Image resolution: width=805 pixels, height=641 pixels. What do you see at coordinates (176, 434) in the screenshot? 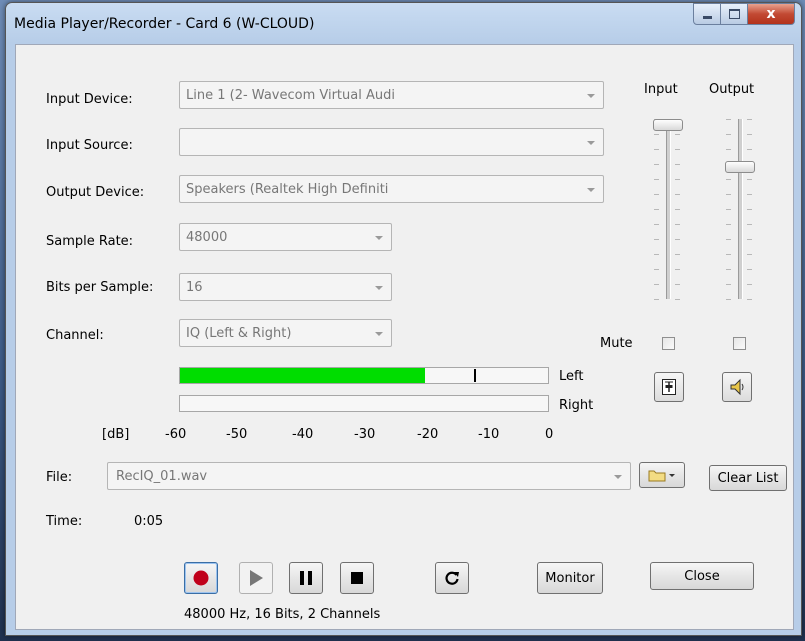
I see `scale-tick-label: -60` at bounding box center [176, 434].